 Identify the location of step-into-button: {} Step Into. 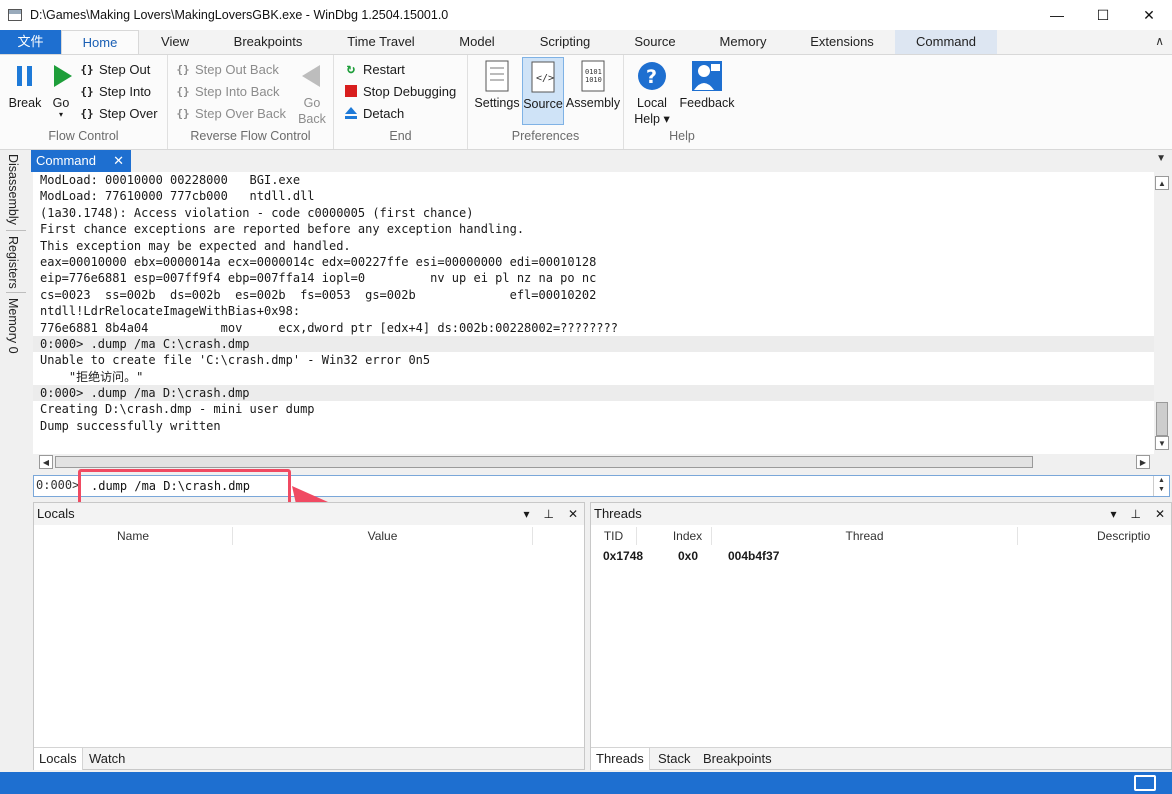
(115, 91).